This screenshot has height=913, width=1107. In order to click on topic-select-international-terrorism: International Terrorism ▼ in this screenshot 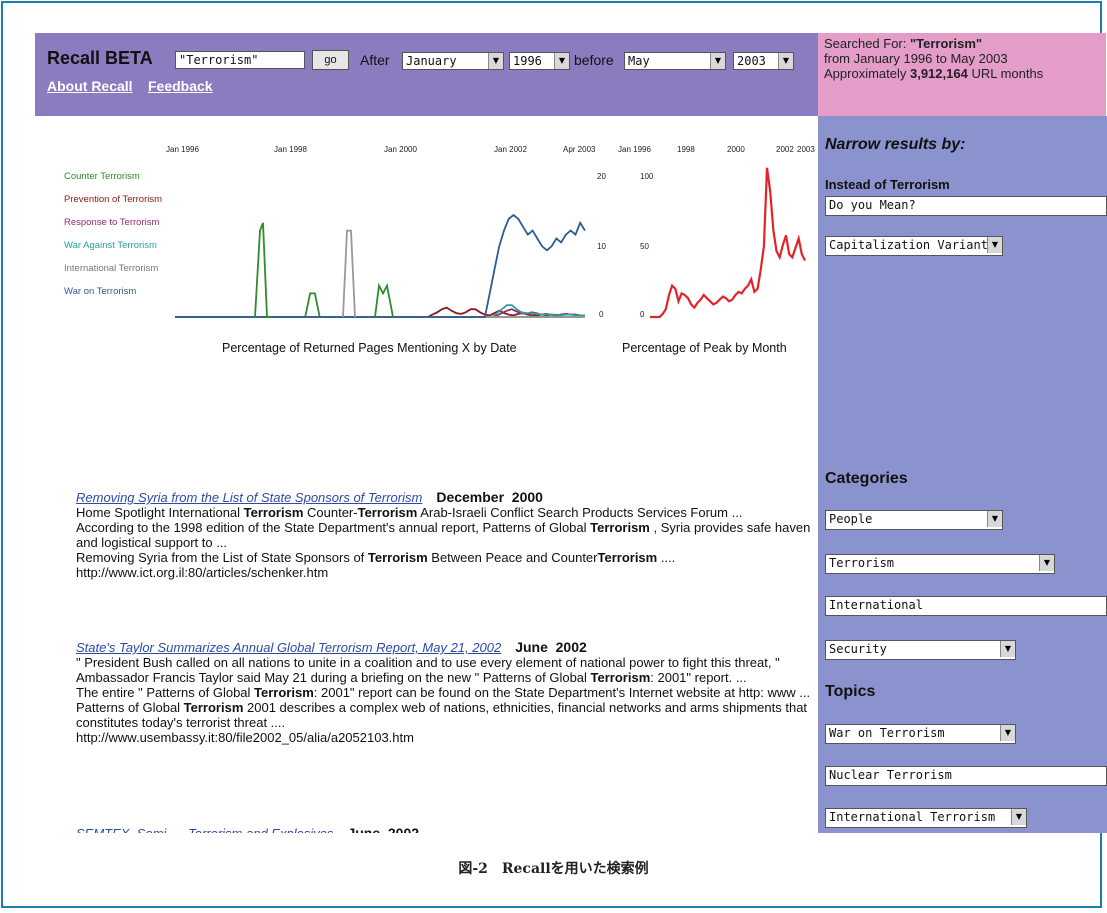, I will do `click(926, 818)`.